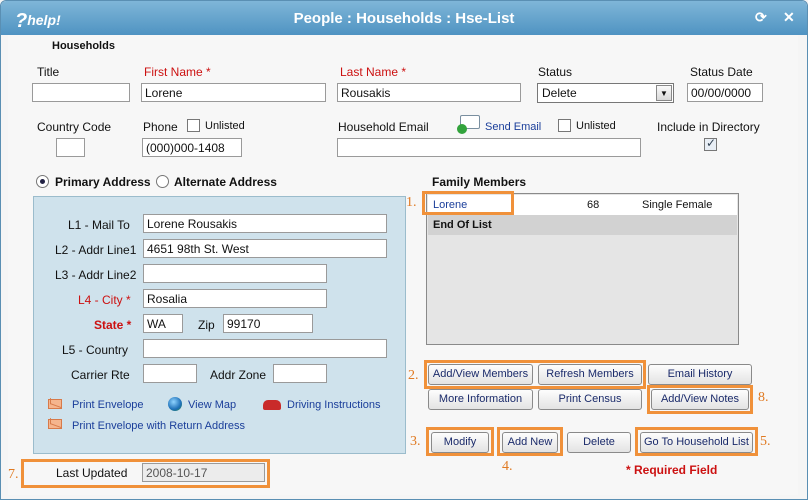  I want to click on close-icon: ✕, so click(789, 17).